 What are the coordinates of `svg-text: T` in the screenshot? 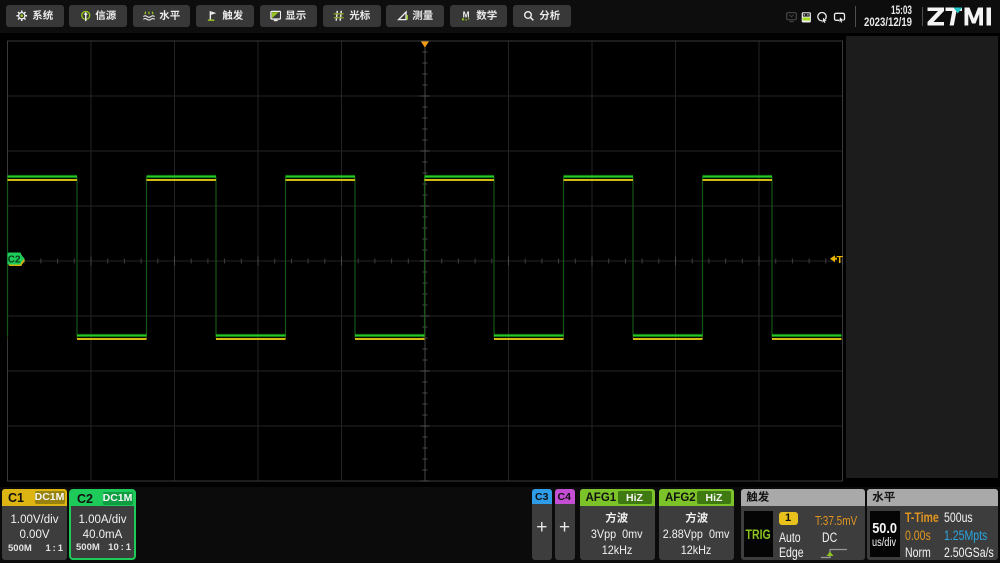 It's located at (840, 260).